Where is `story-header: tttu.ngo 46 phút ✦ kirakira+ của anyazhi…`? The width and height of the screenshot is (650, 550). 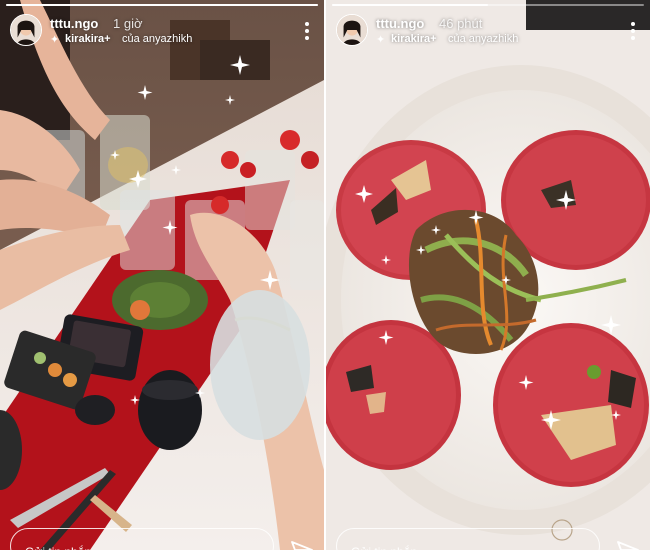
story-header: tttu.ngo 46 phút ✦ kirakira+ của anyazhi… is located at coordinates (489, 32).